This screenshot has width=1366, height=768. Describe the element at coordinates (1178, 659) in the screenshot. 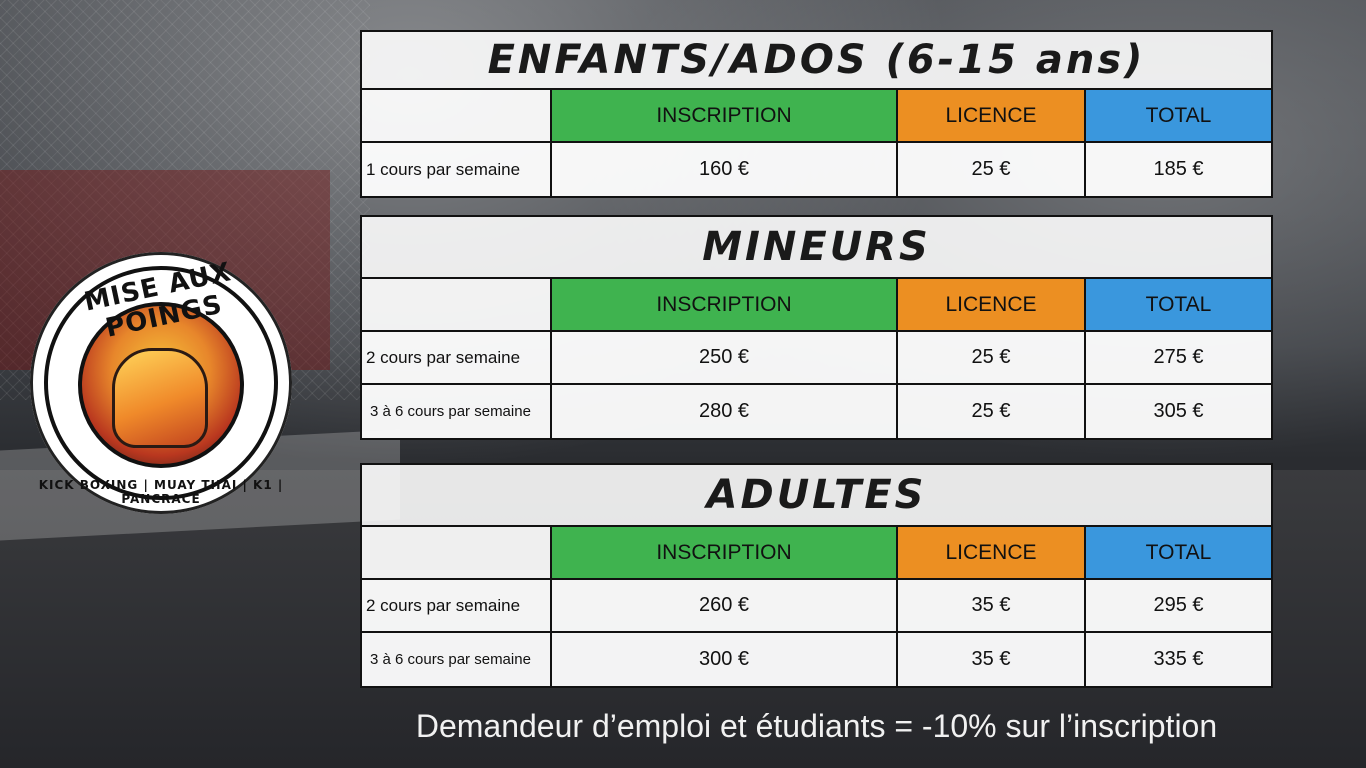

I see `total-value: 335 €` at that location.